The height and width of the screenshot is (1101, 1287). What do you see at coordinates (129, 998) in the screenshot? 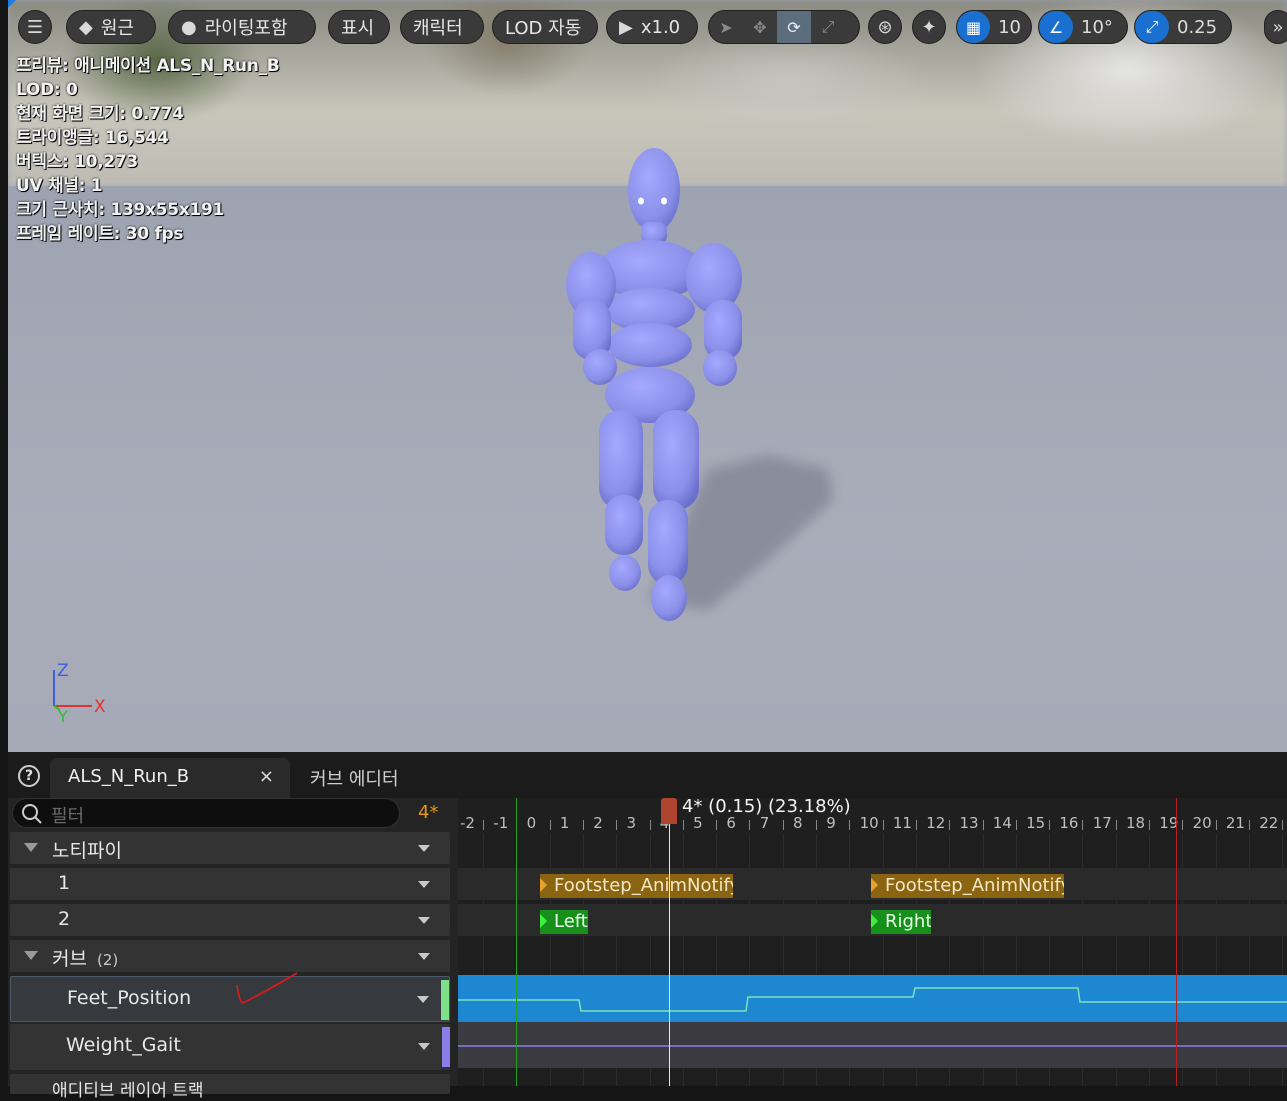
I see `curve-label: Feet_Position` at bounding box center [129, 998].